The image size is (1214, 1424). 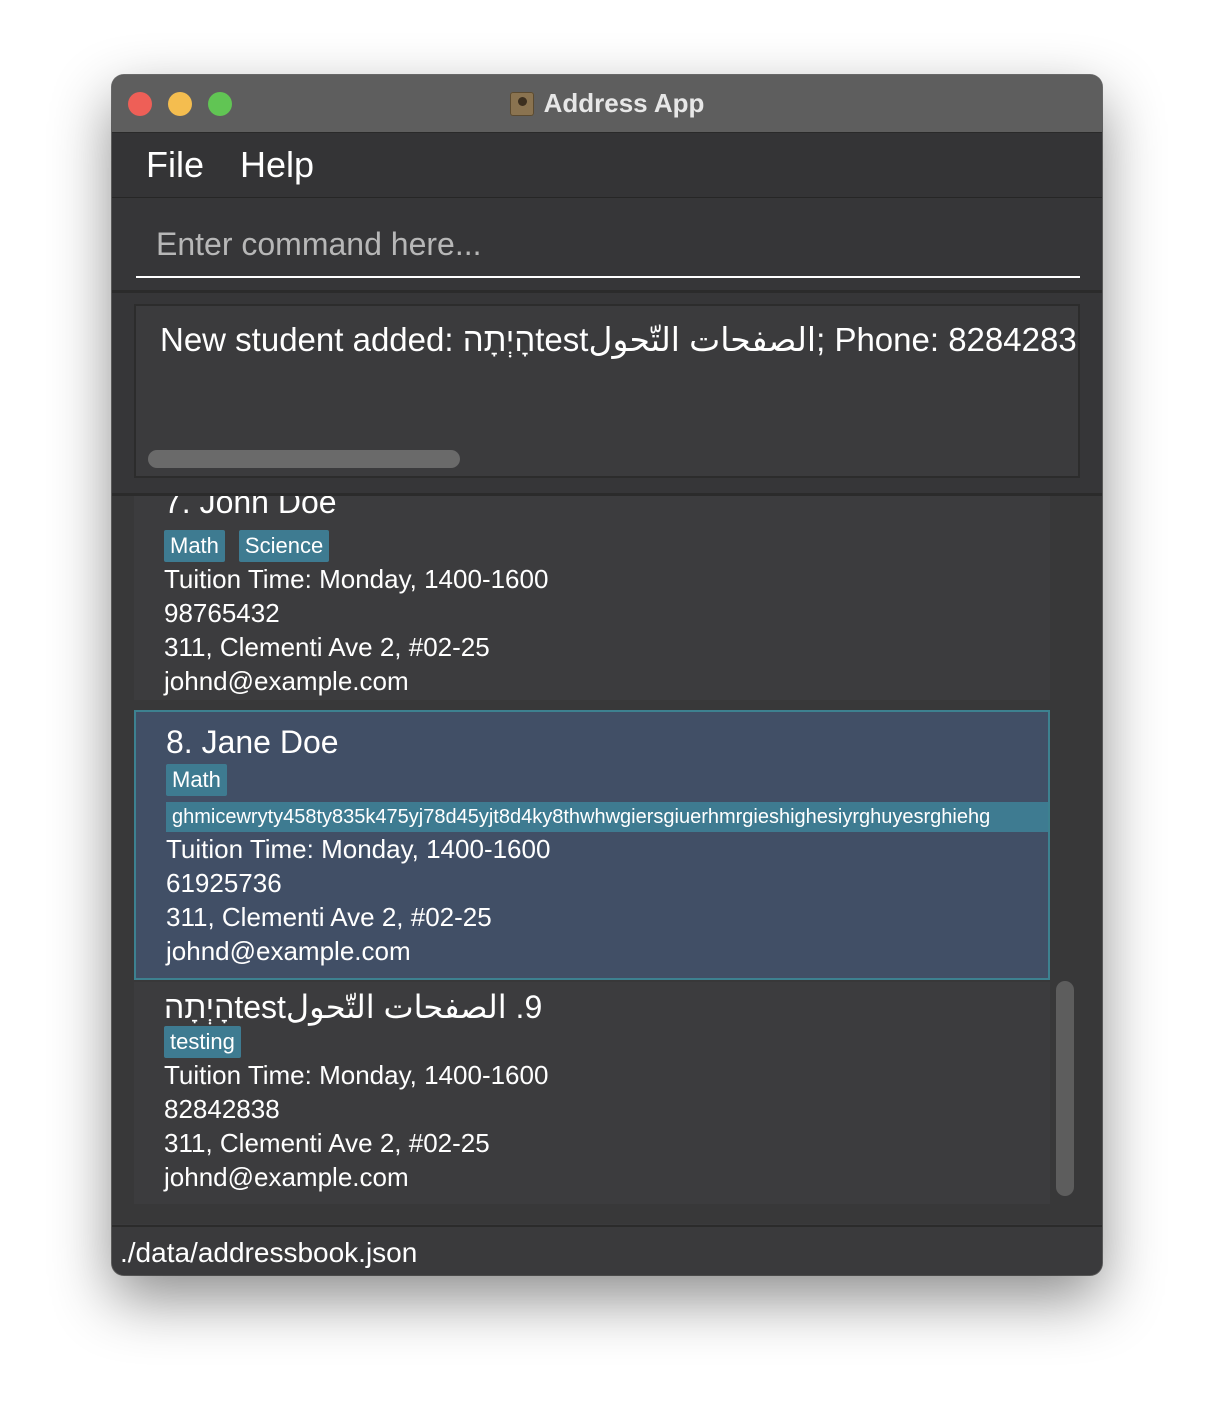 I want to click on tag: Science, so click(x=284, y=546).